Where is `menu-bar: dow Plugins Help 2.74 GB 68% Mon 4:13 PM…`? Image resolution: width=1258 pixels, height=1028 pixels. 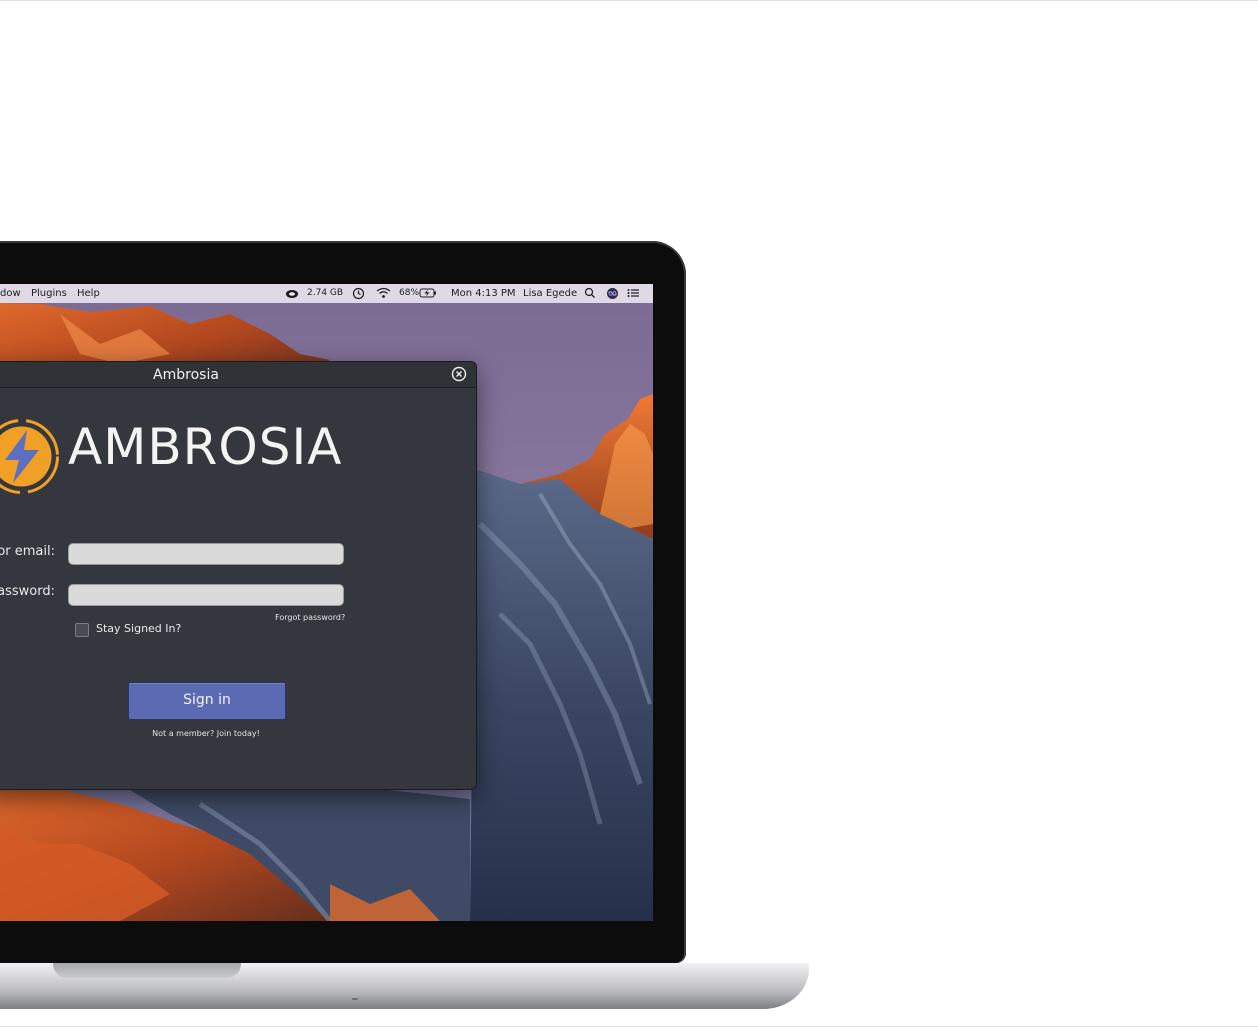 menu-bar: dow Plugins Help 2.74 GB 68% Mon 4:13 PM… is located at coordinates (326, 293).